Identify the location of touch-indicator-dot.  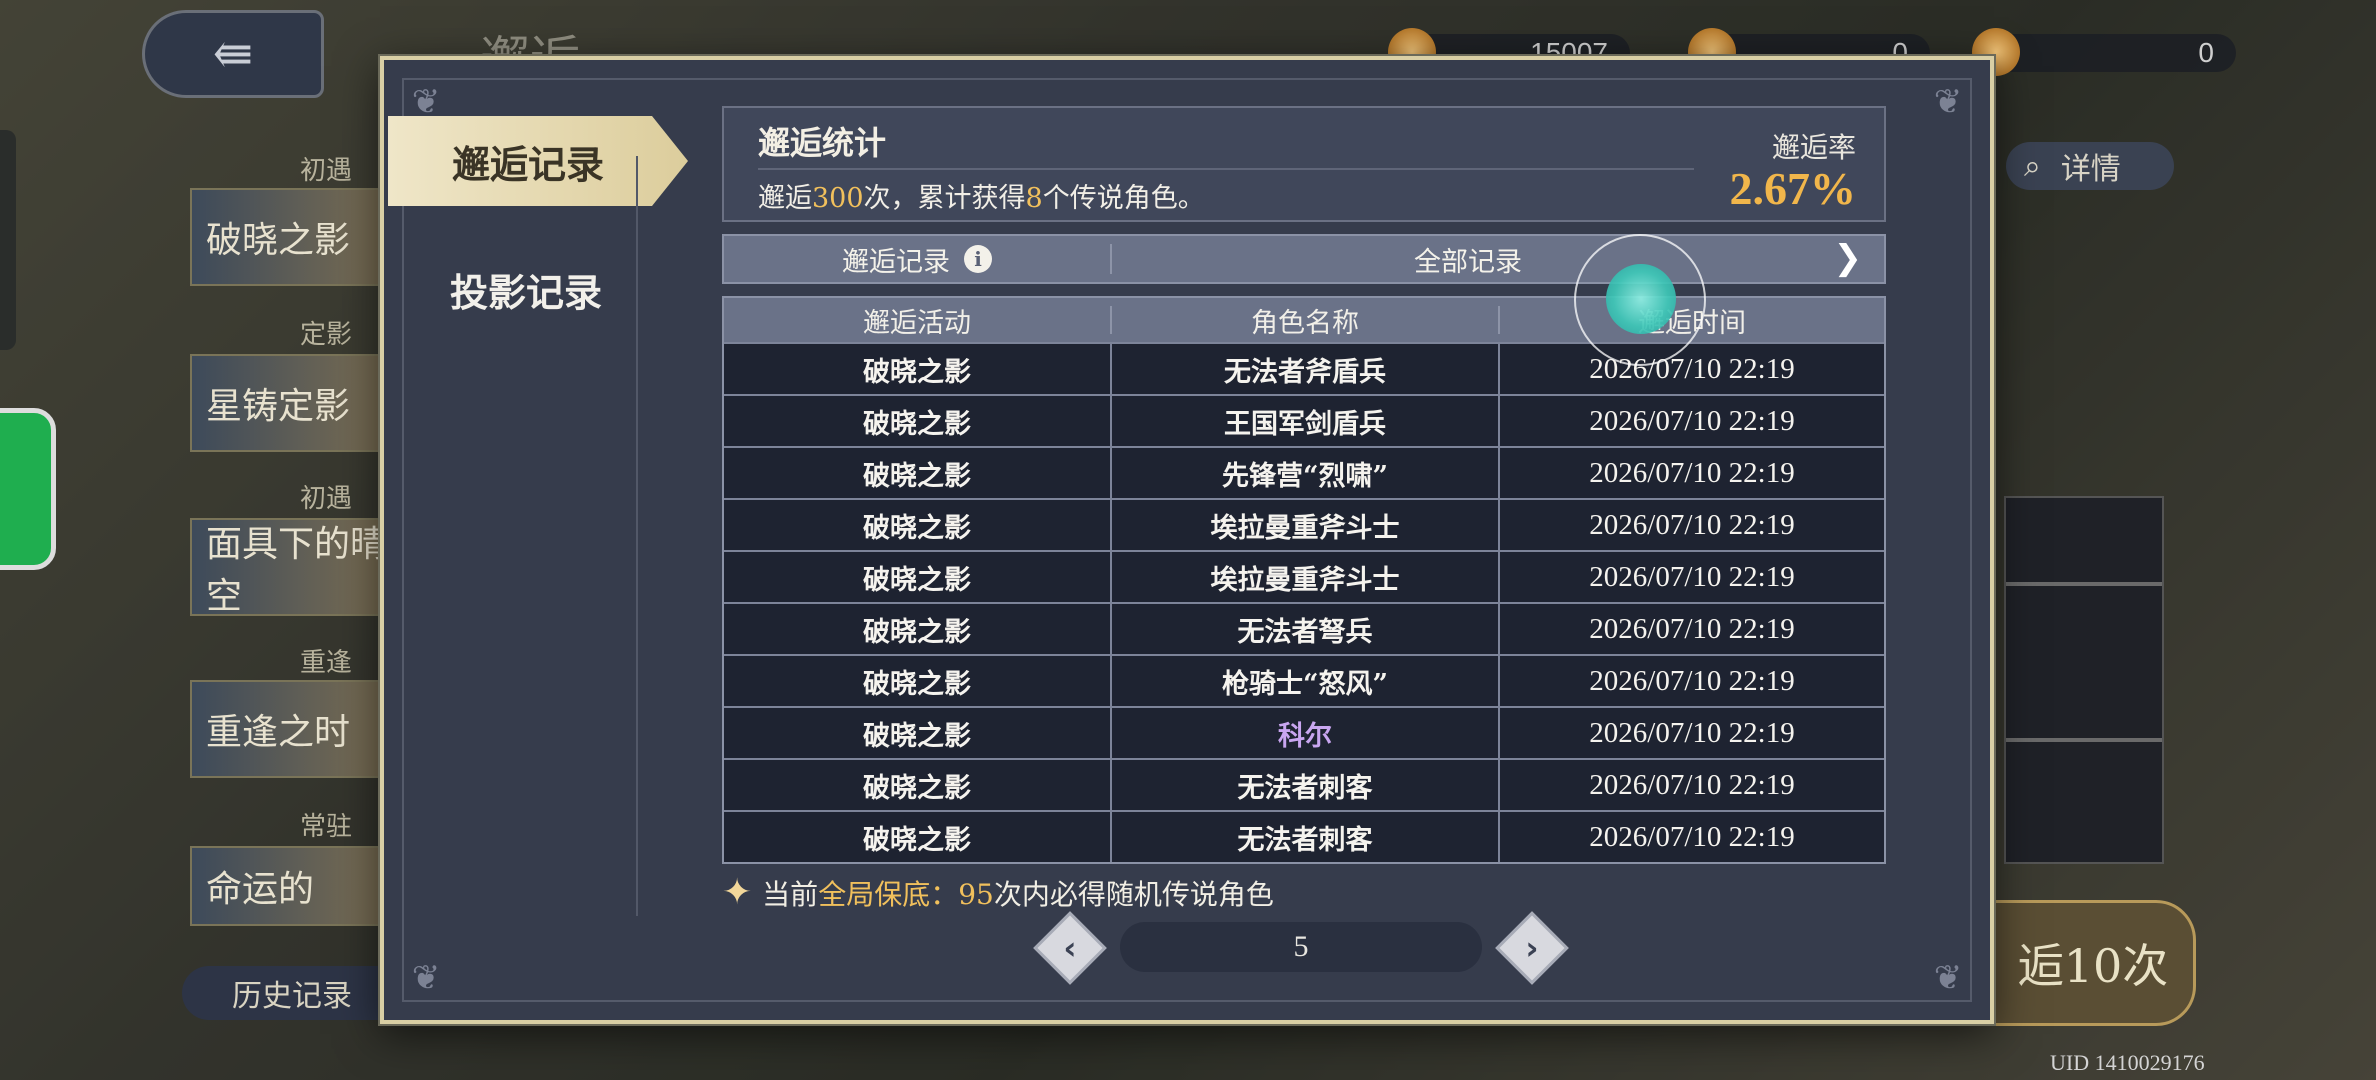
(1641, 299).